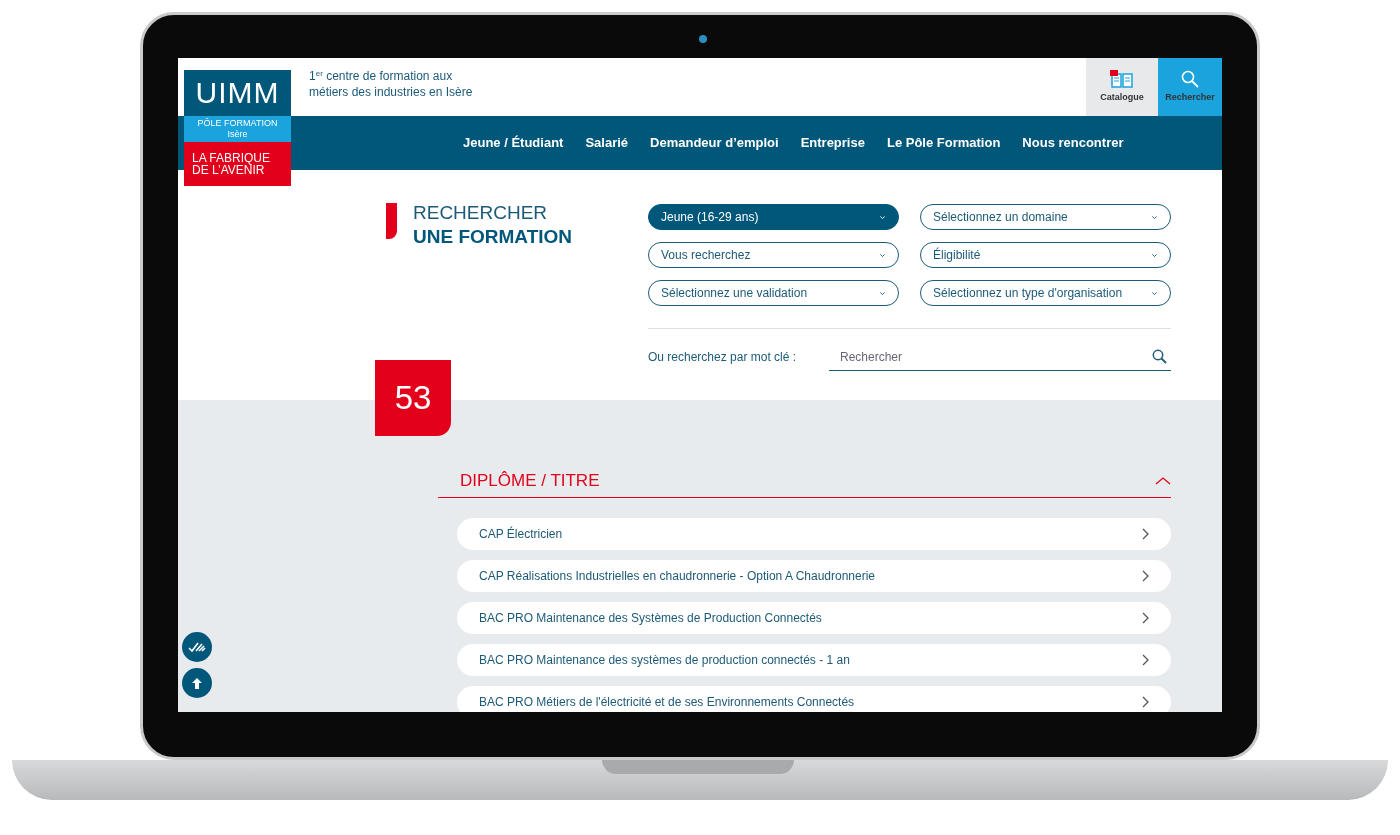 The width and height of the screenshot is (1400, 835). I want to click on course-item: CAP Réalisations Industrielles en chaudronnerie - Option A Chaudronnerie, so click(814, 576).